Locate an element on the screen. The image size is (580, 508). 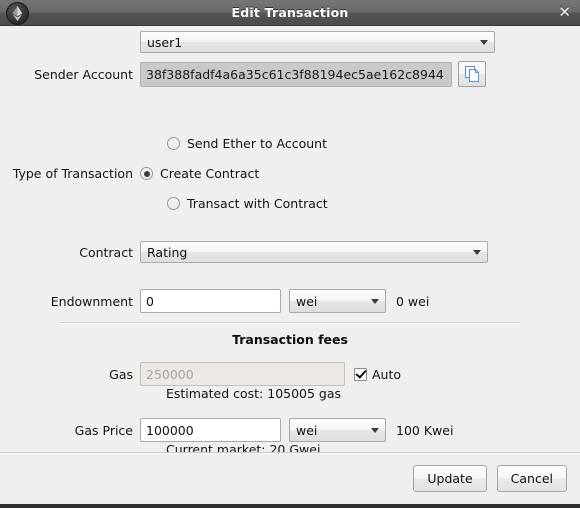
transaction-type-row: Type of Transaction Create Contract is located at coordinates (200, 173).